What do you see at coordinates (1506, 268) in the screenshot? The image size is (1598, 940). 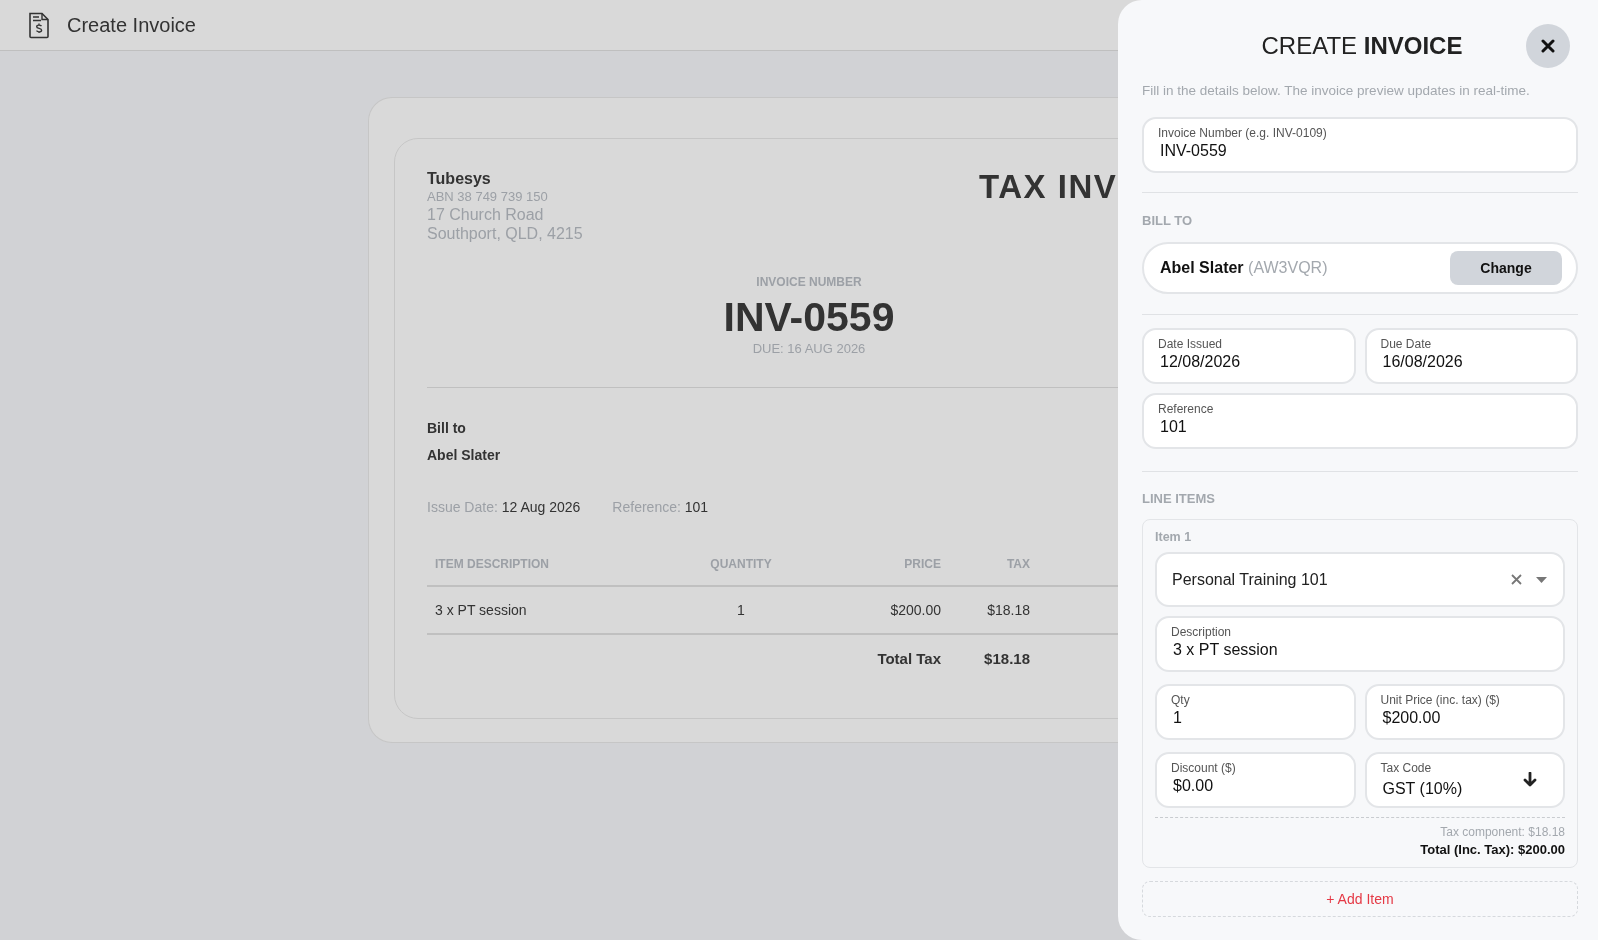 I see `change-button: Change` at bounding box center [1506, 268].